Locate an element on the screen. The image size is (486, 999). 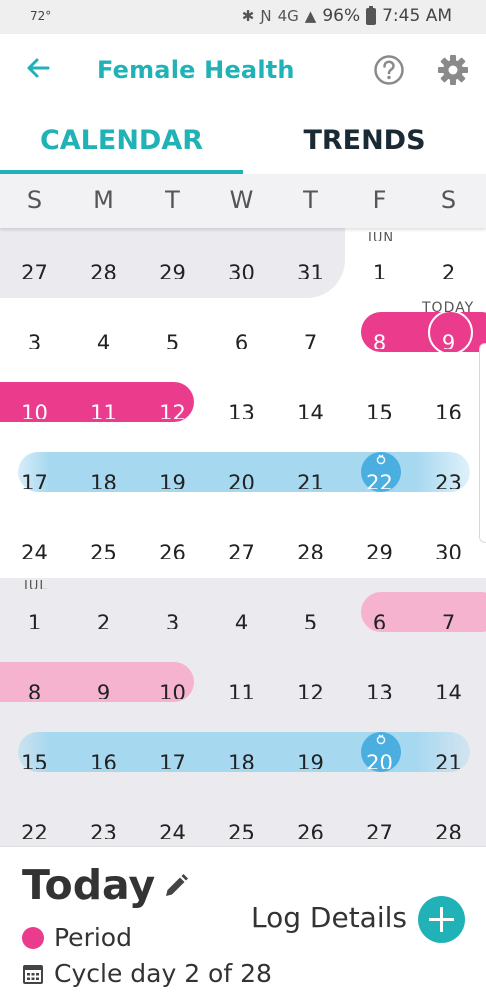
nfc-icon: Ɲ is located at coordinates (266, 16).